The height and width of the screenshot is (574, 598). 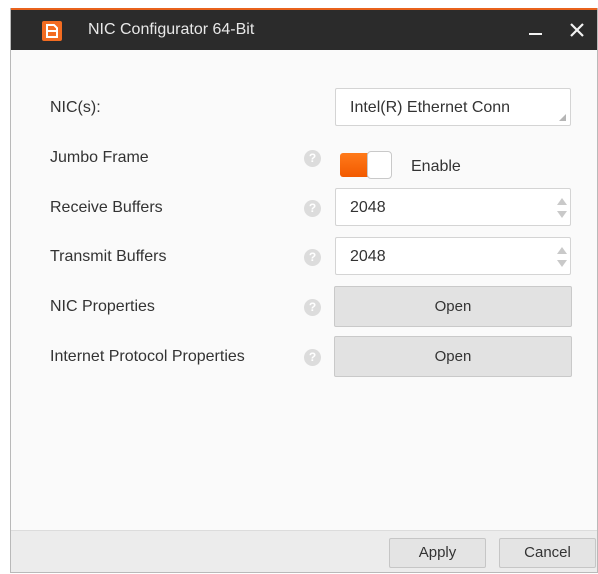 What do you see at coordinates (535, 34) in the screenshot?
I see `minimize-icon` at bounding box center [535, 34].